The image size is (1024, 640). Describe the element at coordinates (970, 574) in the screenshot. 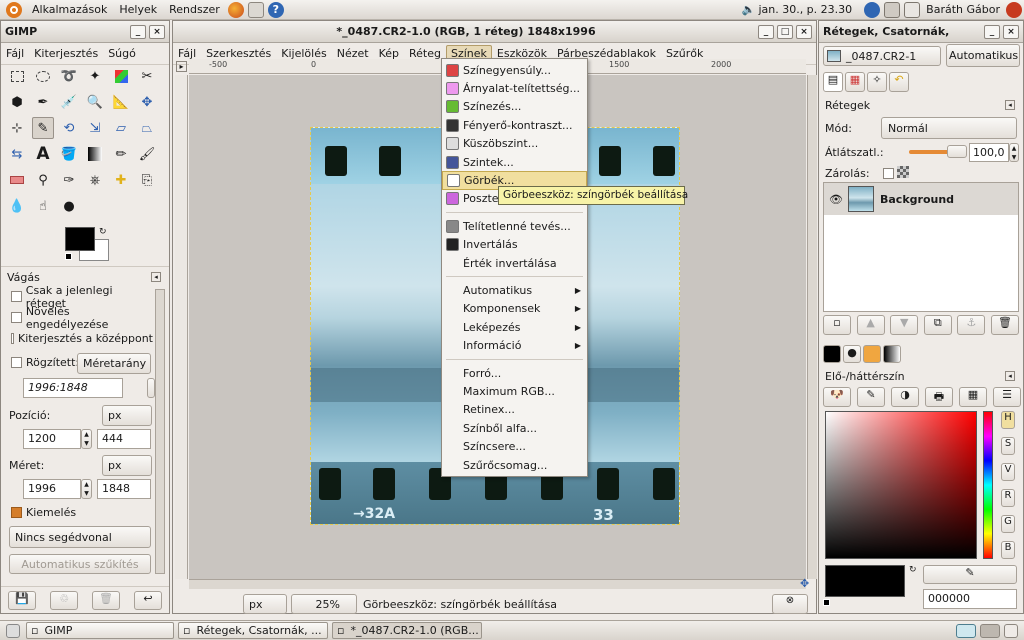

I see `color-picker-button: ✎` at that location.